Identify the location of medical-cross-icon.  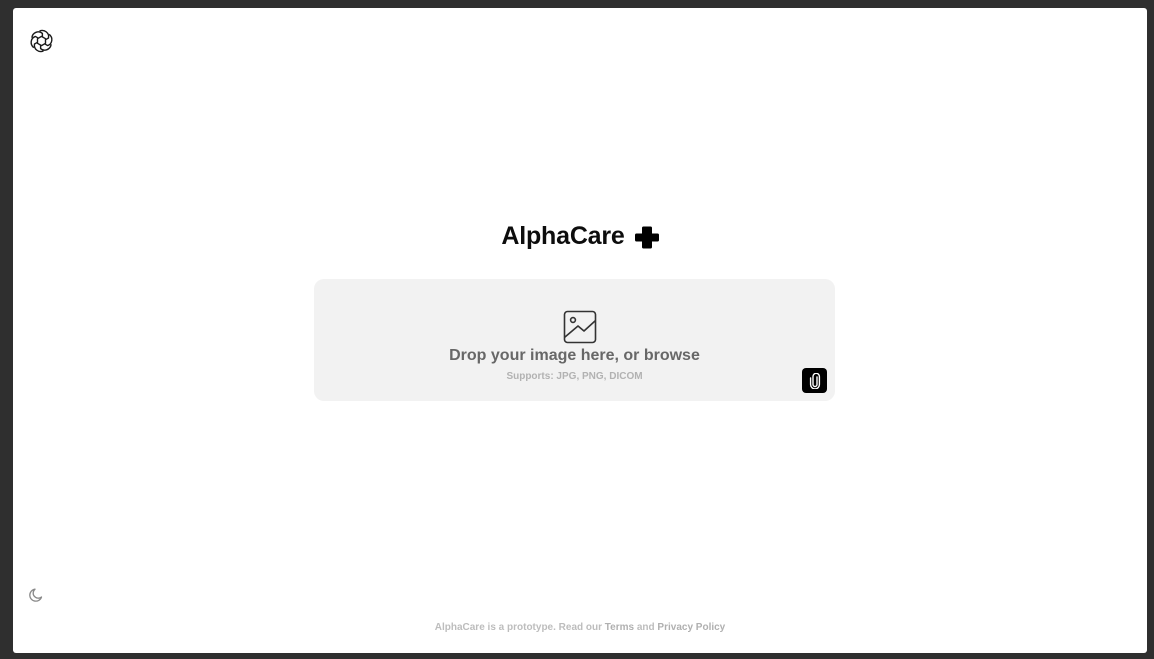
(646, 237).